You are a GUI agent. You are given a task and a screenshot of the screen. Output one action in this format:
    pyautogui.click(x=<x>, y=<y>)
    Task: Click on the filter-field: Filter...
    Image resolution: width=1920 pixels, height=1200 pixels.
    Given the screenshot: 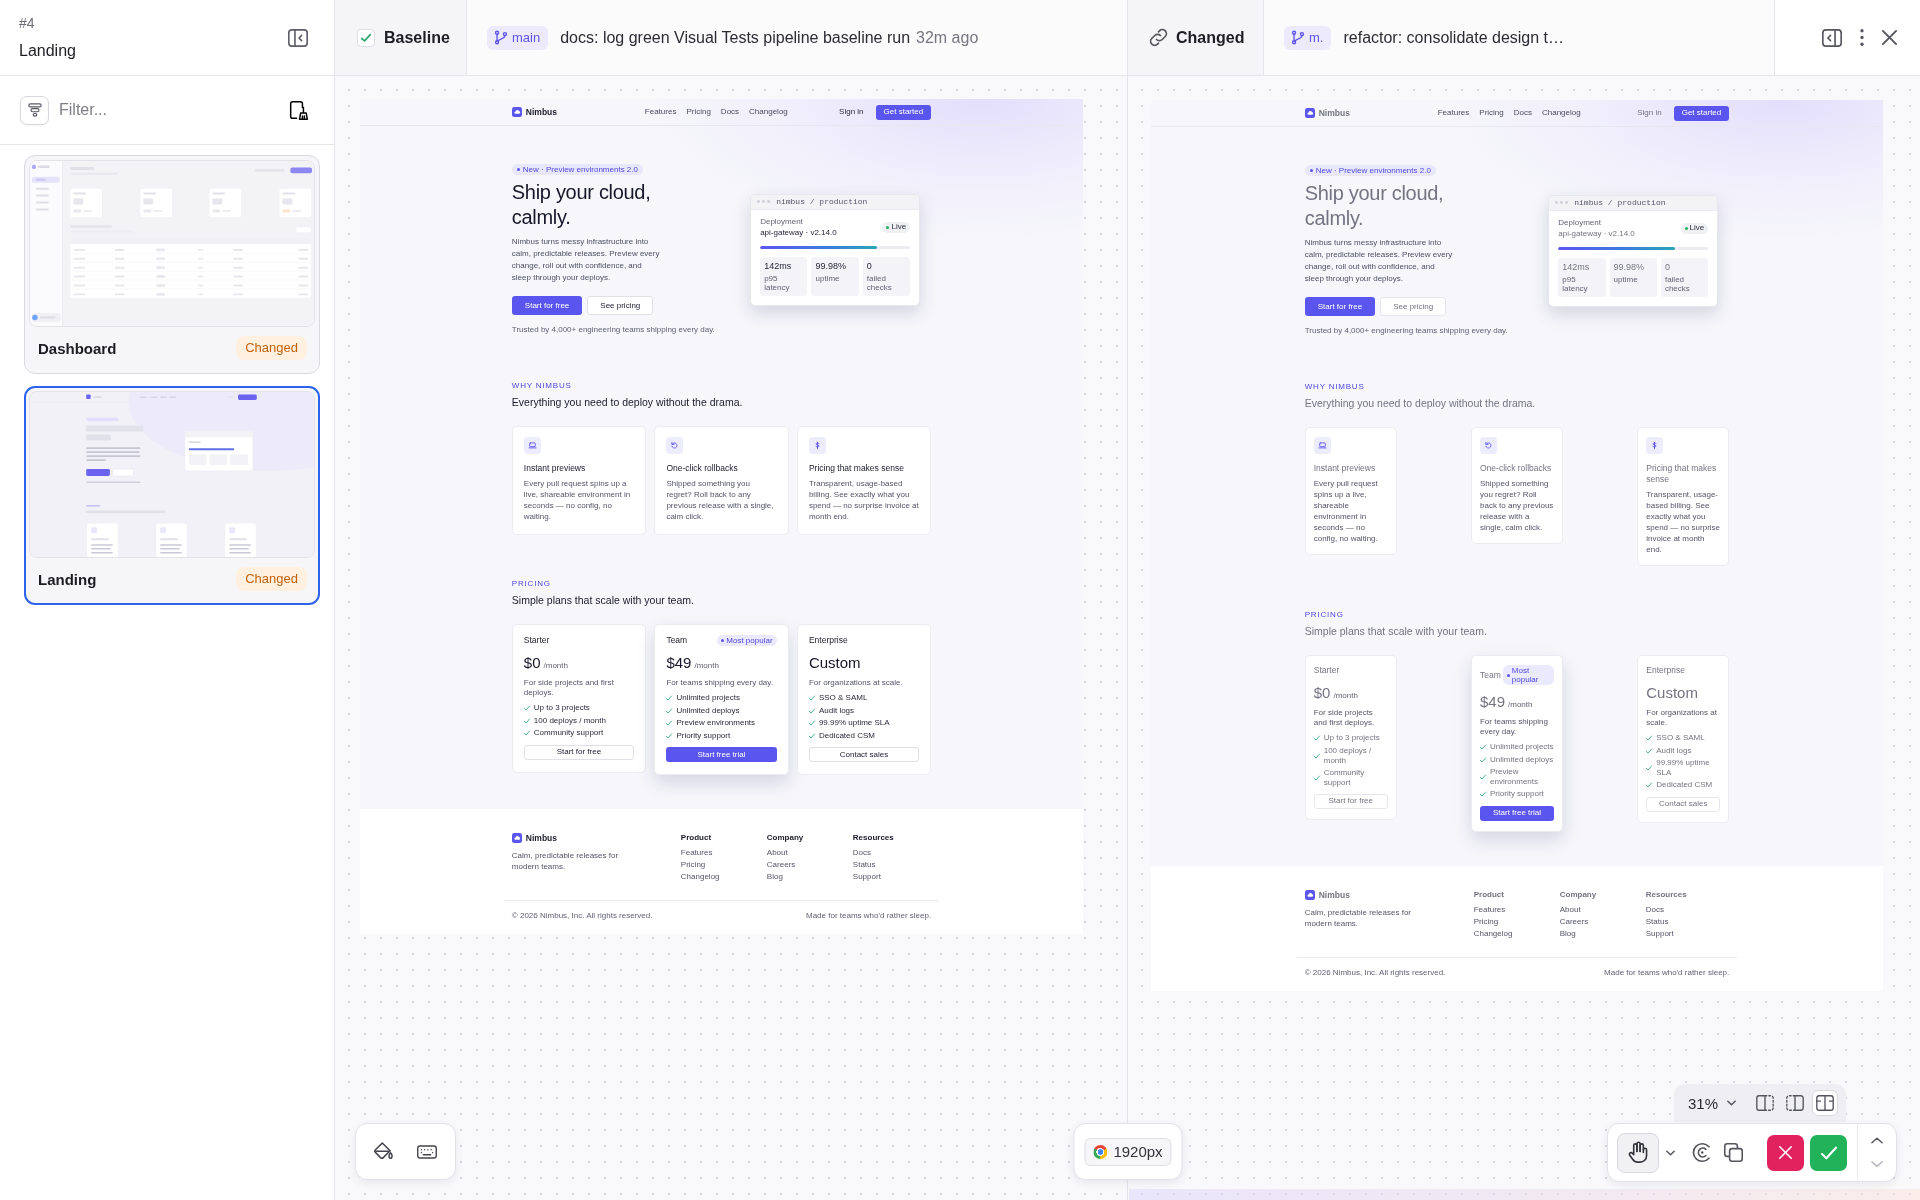 What is the action you would take?
    pyautogui.click(x=169, y=110)
    